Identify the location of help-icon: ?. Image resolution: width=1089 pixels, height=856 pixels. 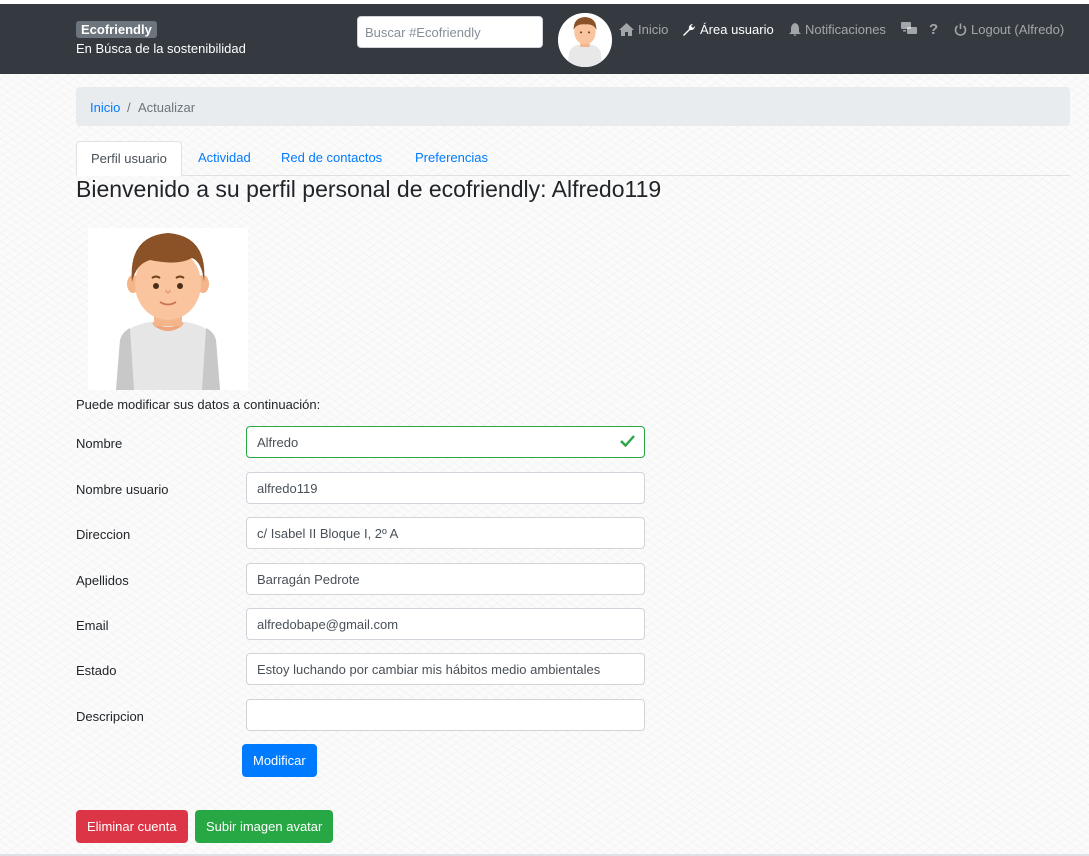
(933, 29).